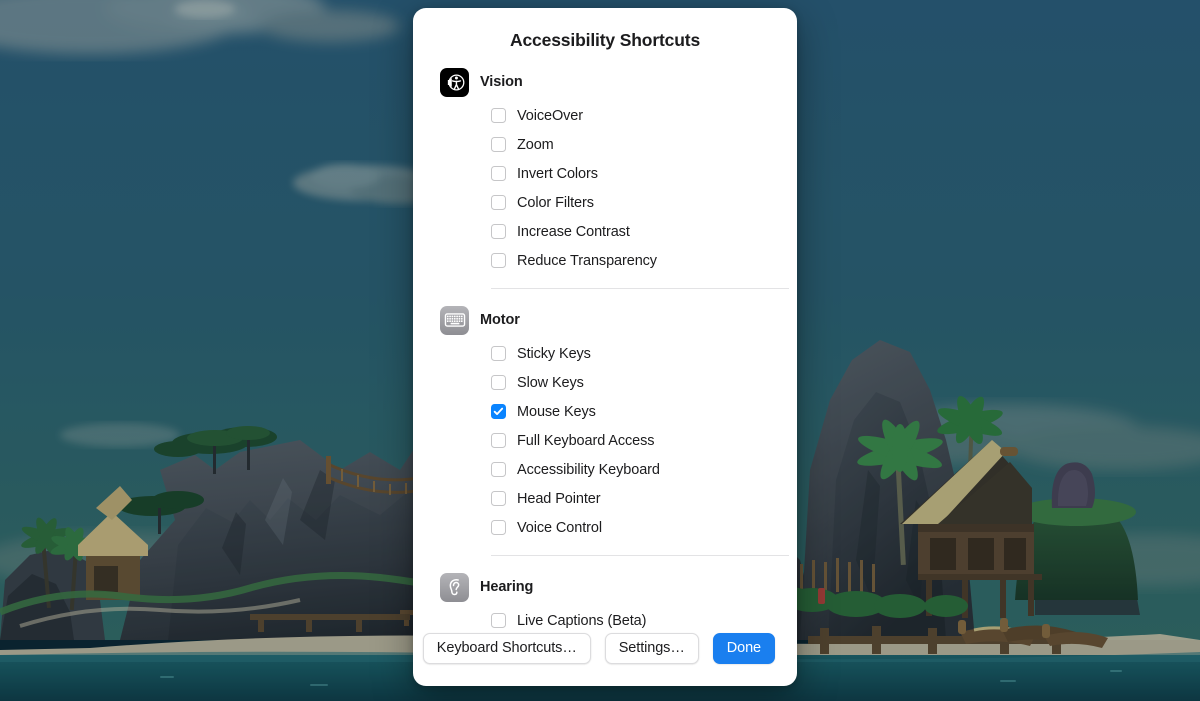 The image size is (1200, 701). I want to click on option-row: Reduce Transparency, so click(644, 260).